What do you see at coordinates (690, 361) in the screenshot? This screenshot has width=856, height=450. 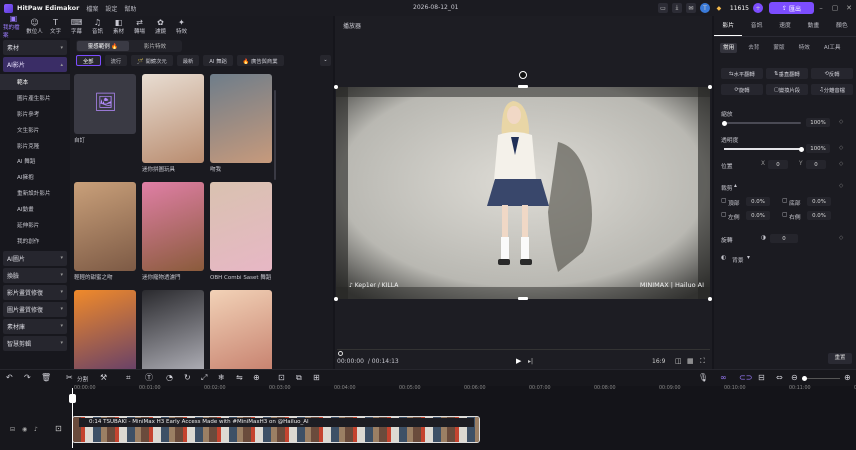 I see `quality-icon: ▦` at bounding box center [690, 361].